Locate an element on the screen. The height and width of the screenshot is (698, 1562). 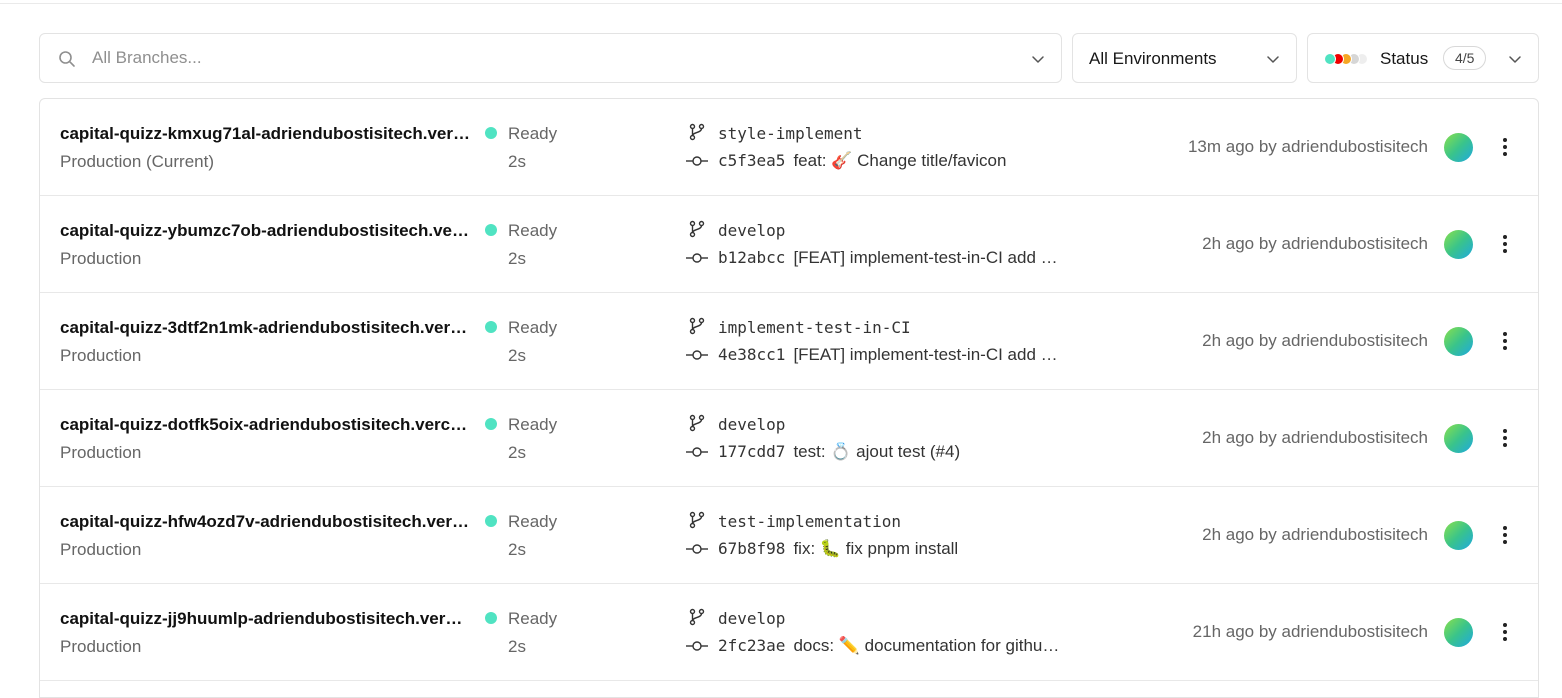
commit-hash: 2fc23ae is located at coordinates (751, 645).